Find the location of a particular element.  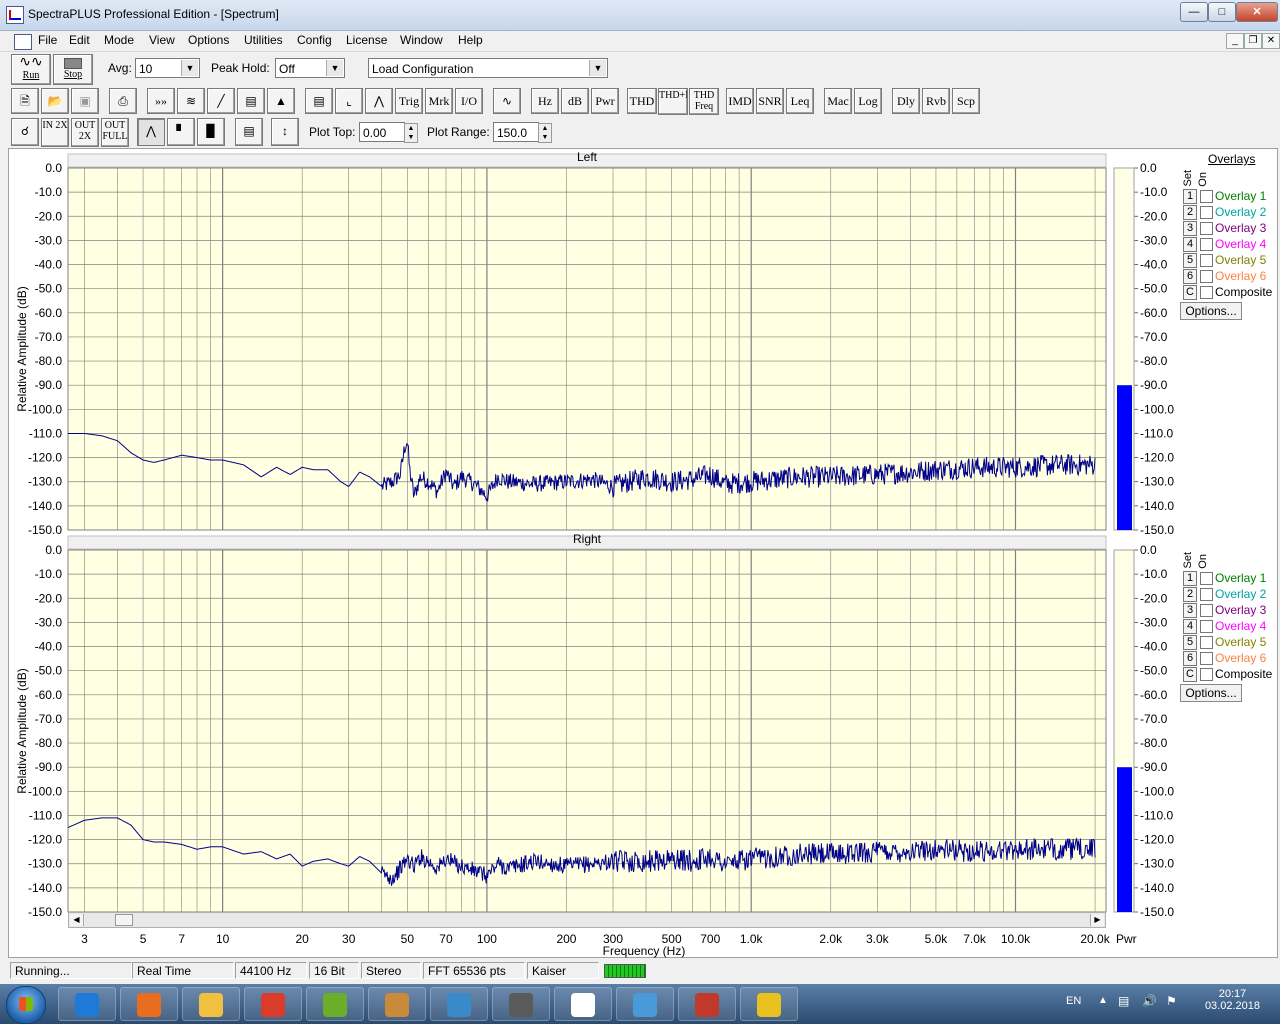

tool-trig-button: Trig is located at coordinates (409, 101).